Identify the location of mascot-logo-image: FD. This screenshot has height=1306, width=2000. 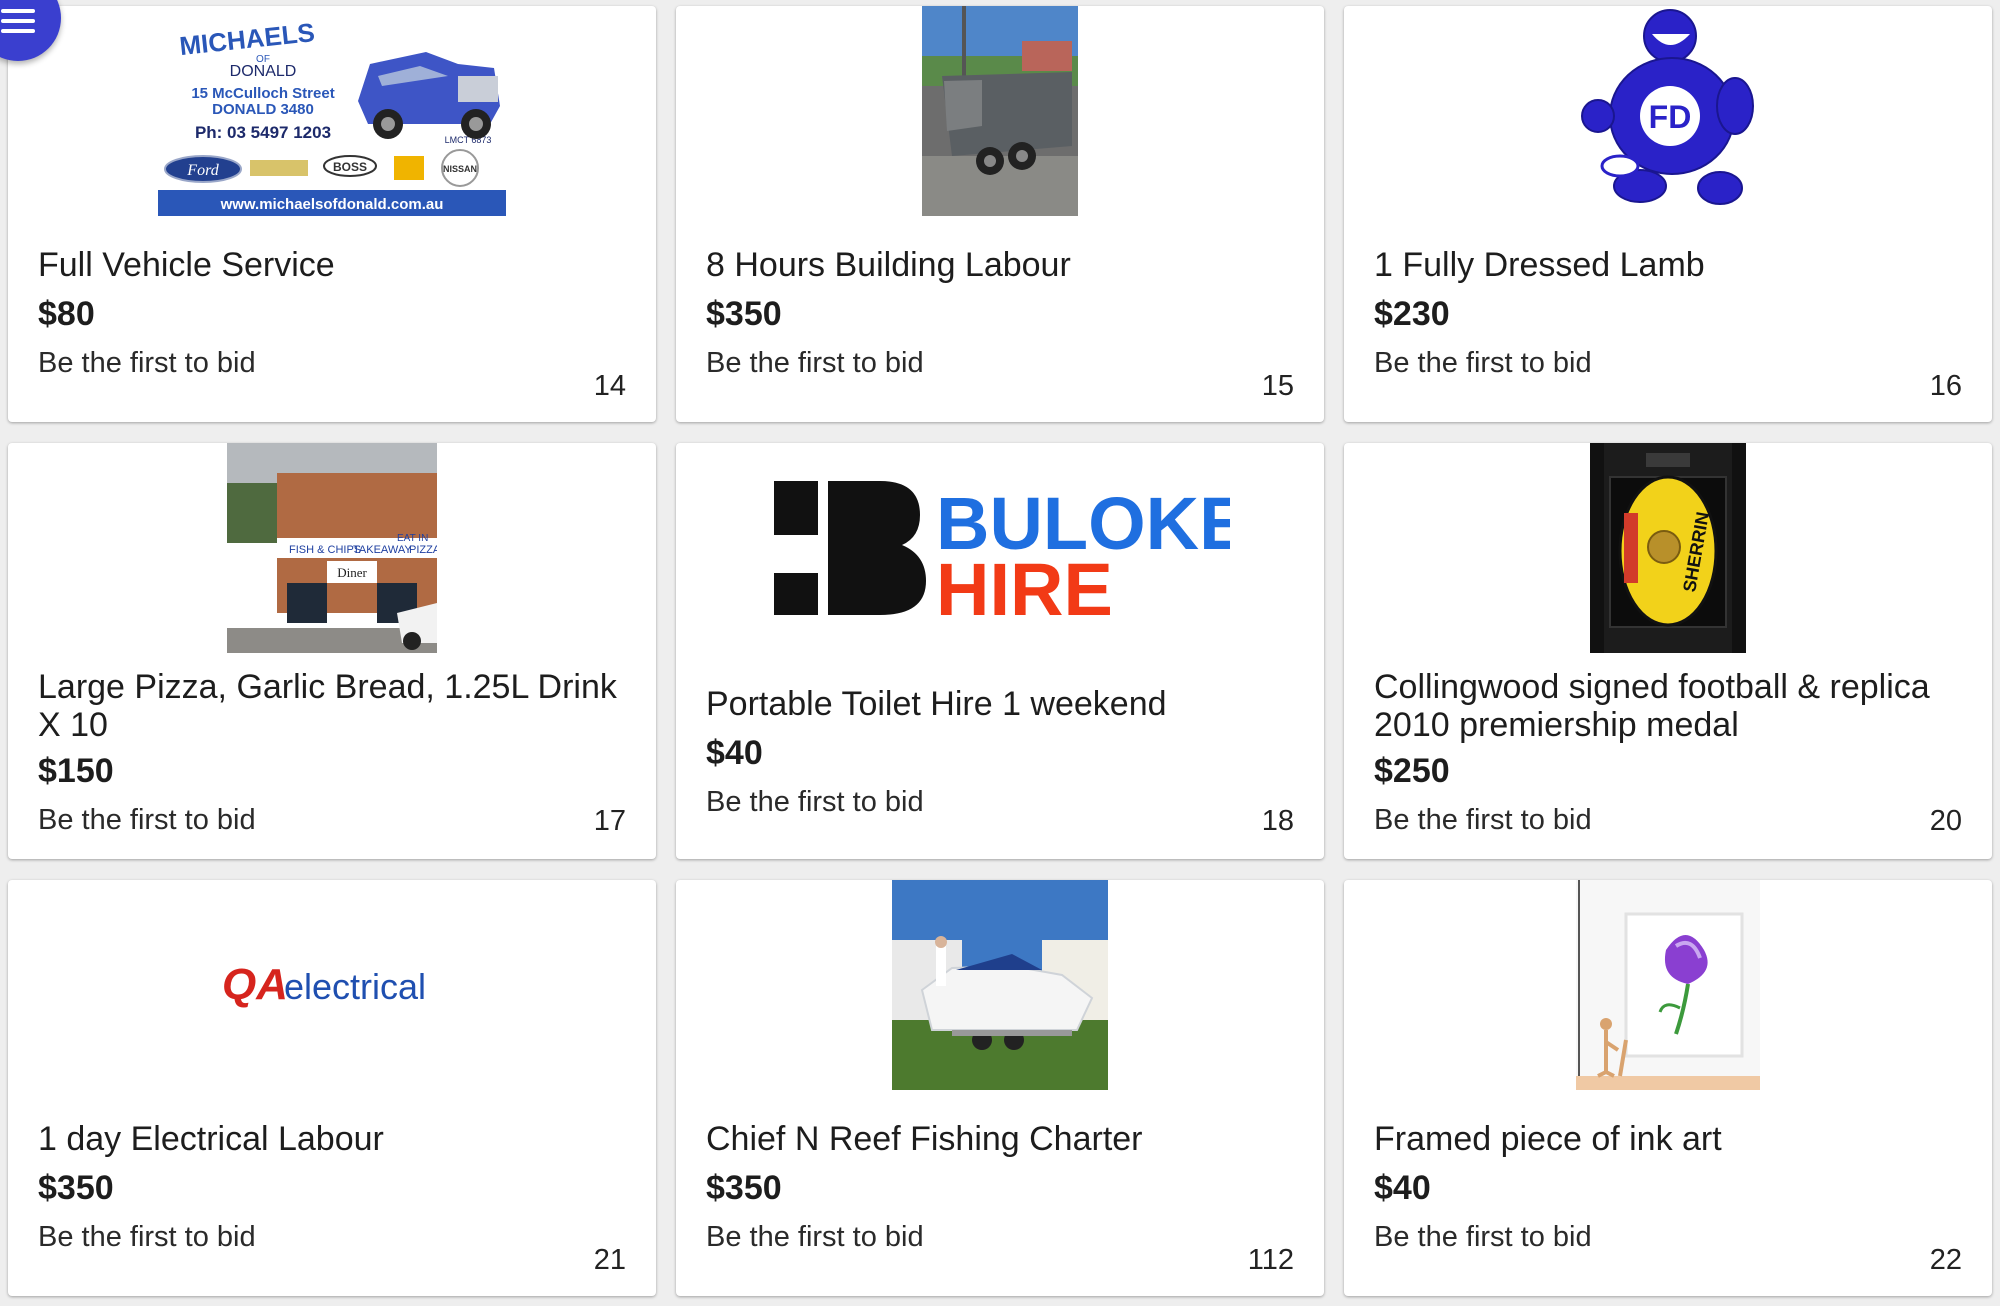
(1668, 111).